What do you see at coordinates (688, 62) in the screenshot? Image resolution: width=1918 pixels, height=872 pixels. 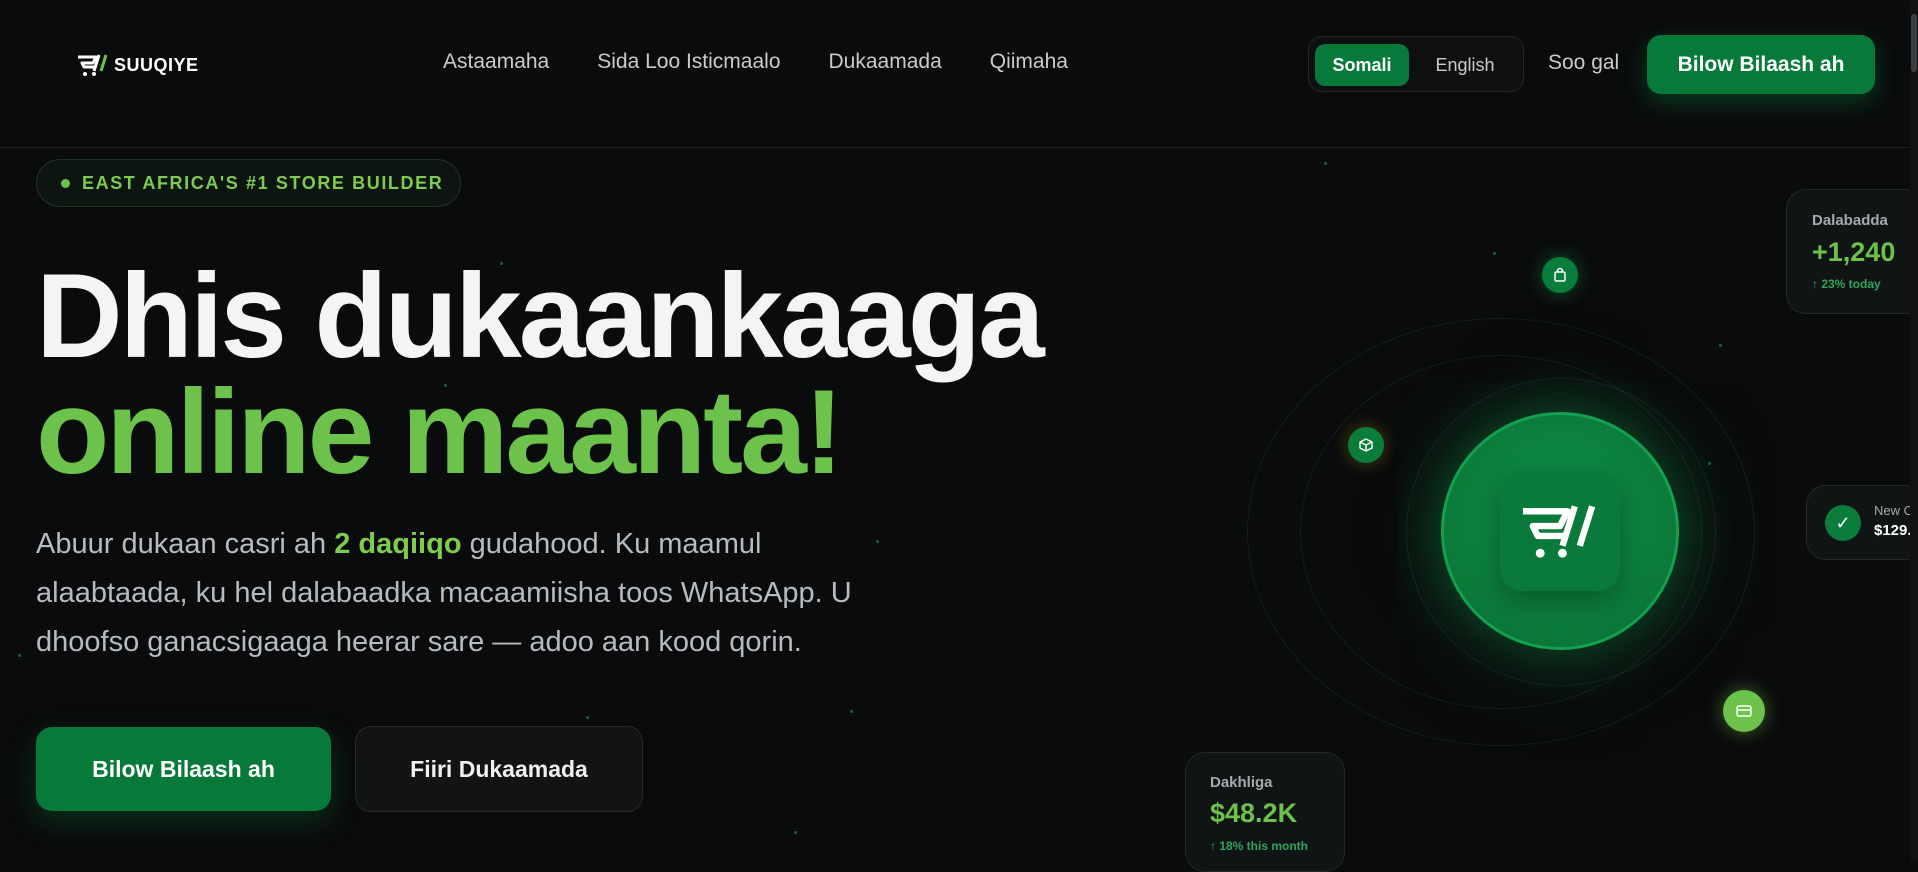 I see `nav-item-sida-loo-isticmaalo: Sida Loo Isticmaalo` at bounding box center [688, 62].